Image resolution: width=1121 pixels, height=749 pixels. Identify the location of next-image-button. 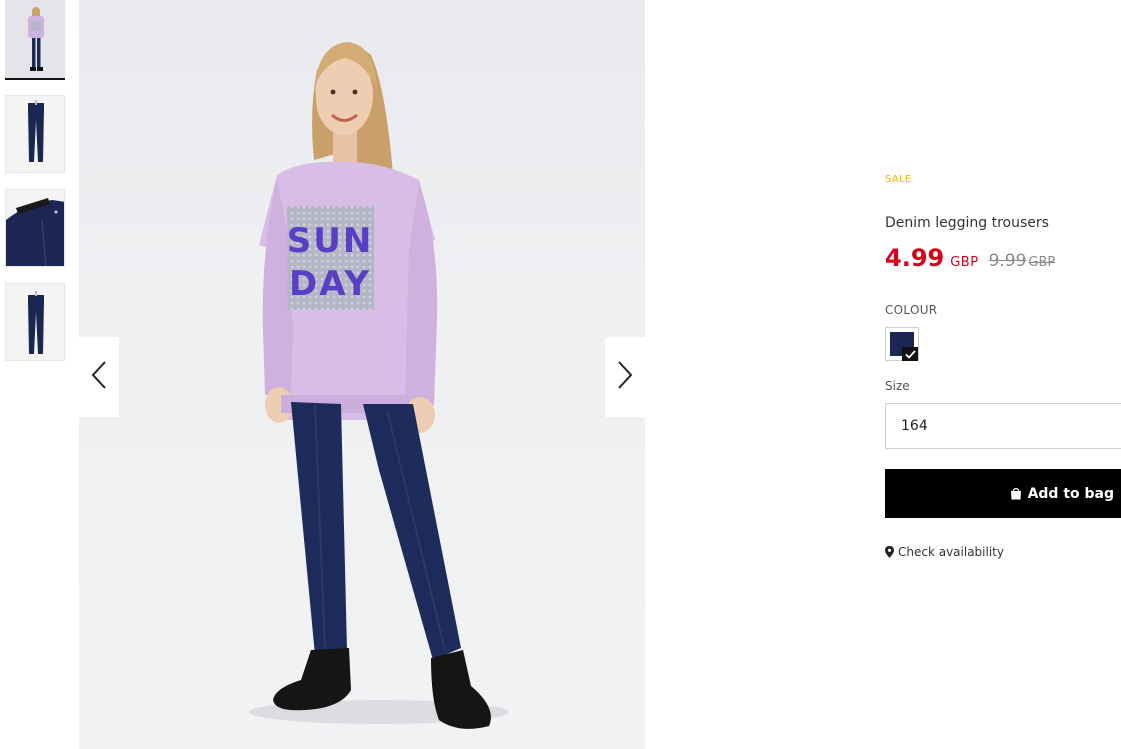
(625, 377).